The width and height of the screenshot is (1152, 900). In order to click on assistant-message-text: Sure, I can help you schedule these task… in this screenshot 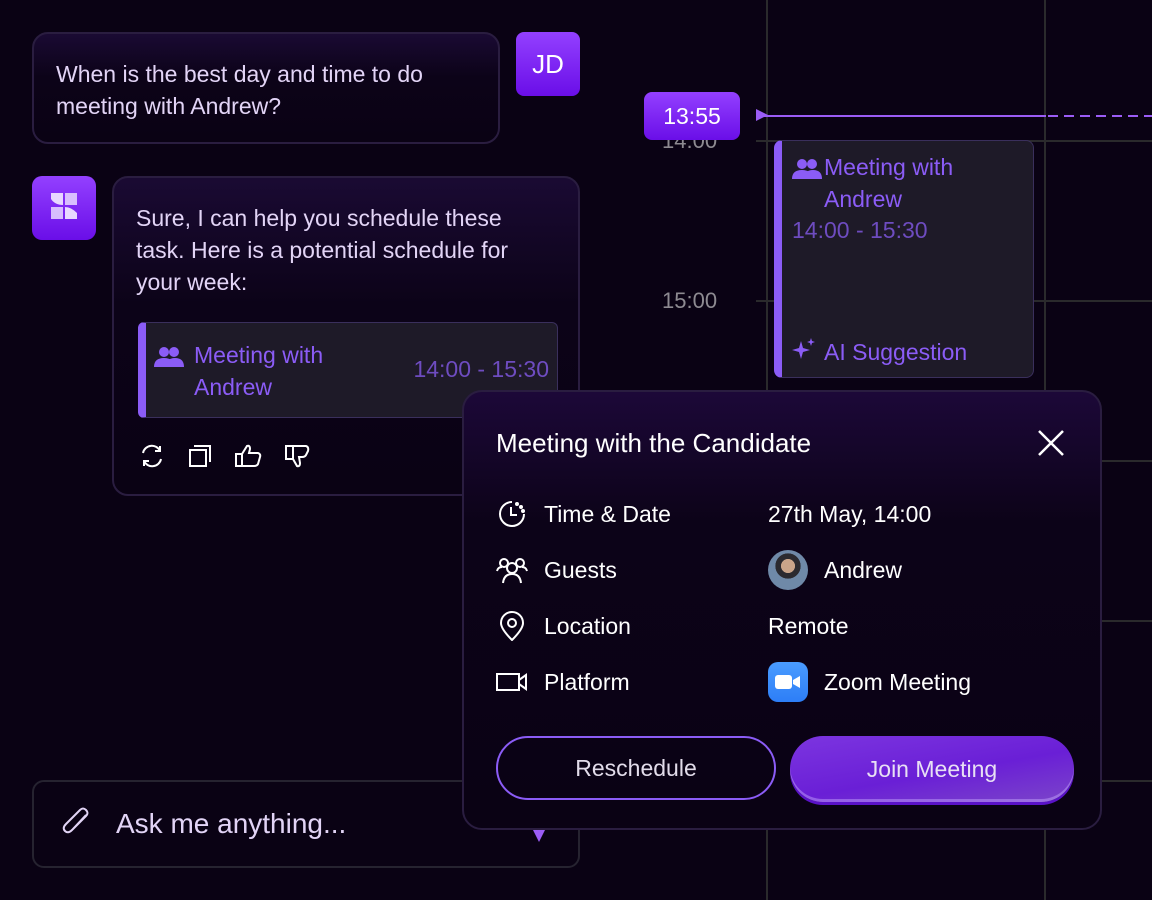, I will do `click(322, 250)`.